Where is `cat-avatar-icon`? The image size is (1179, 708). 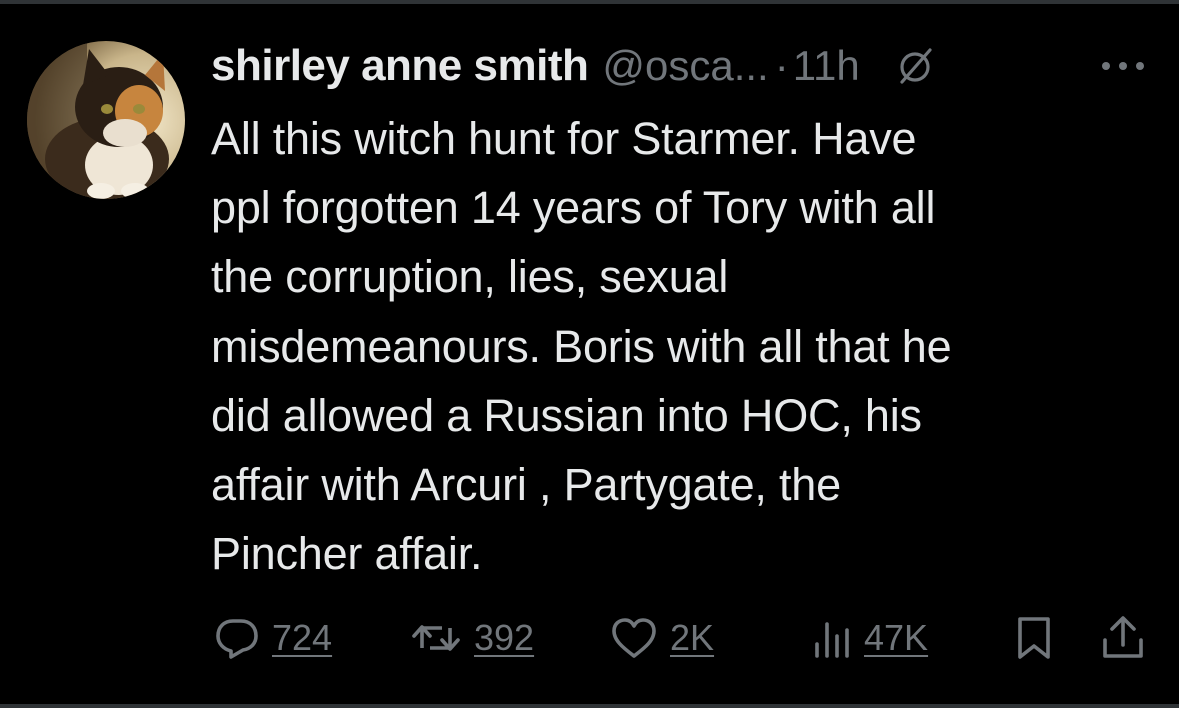
cat-avatar-icon is located at coordinates (106, 120).